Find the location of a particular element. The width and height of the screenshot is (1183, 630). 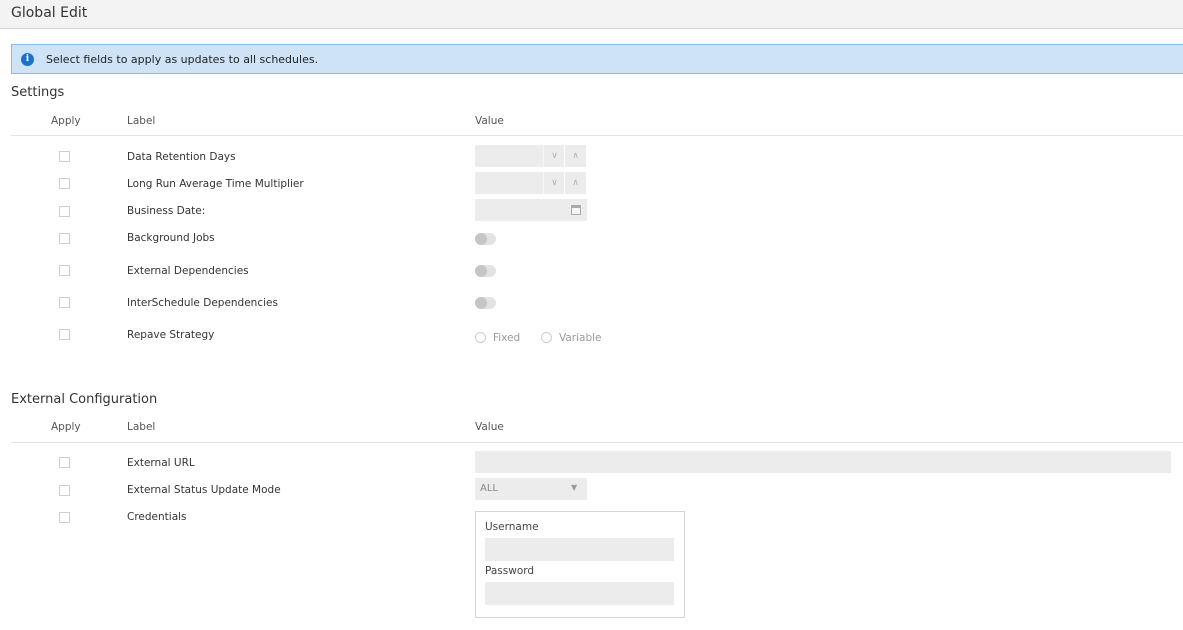

business-date-field is located at coordinates (531, 210).